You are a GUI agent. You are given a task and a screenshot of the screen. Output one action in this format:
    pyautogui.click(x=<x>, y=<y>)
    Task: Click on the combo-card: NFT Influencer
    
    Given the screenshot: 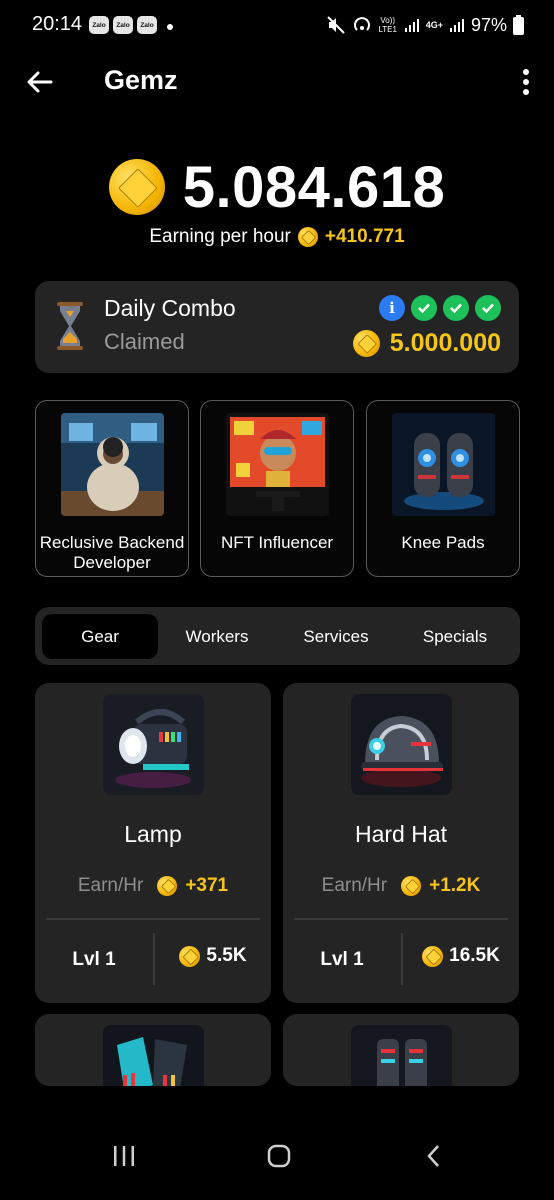 What is the action you would take?
    pyautogui.click(x=277, y=488)
    